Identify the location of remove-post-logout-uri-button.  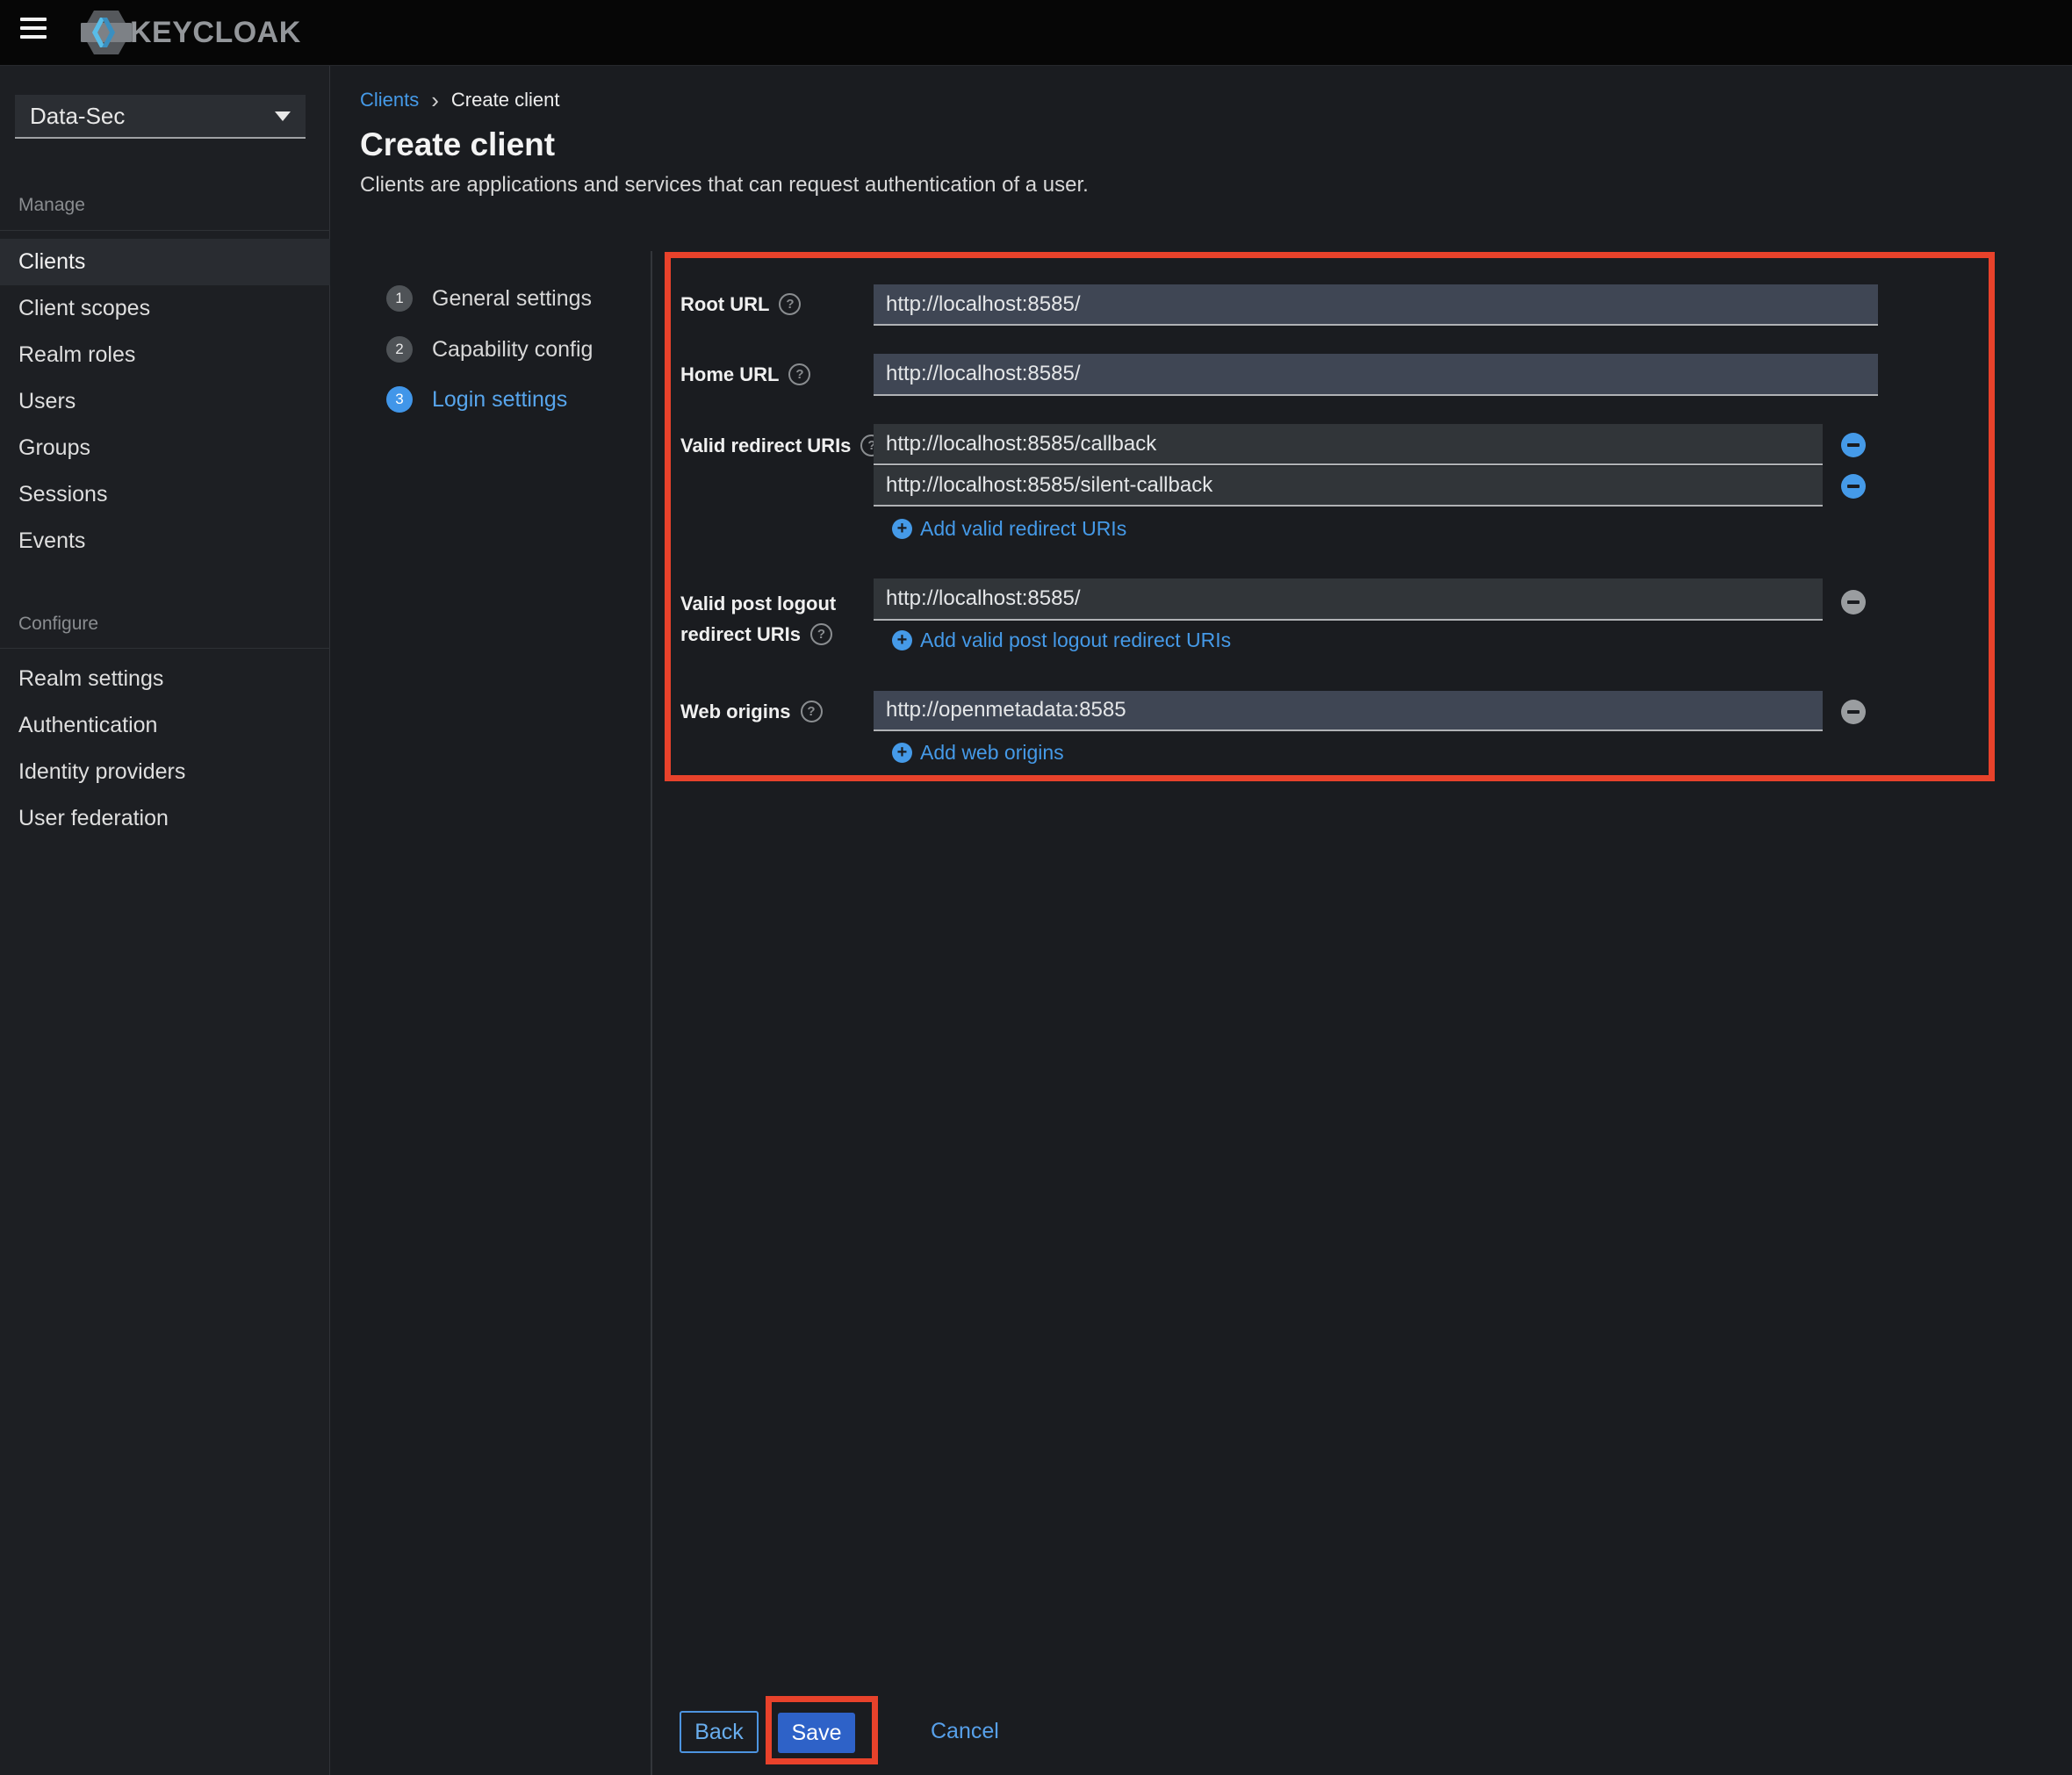
(1853, 602).